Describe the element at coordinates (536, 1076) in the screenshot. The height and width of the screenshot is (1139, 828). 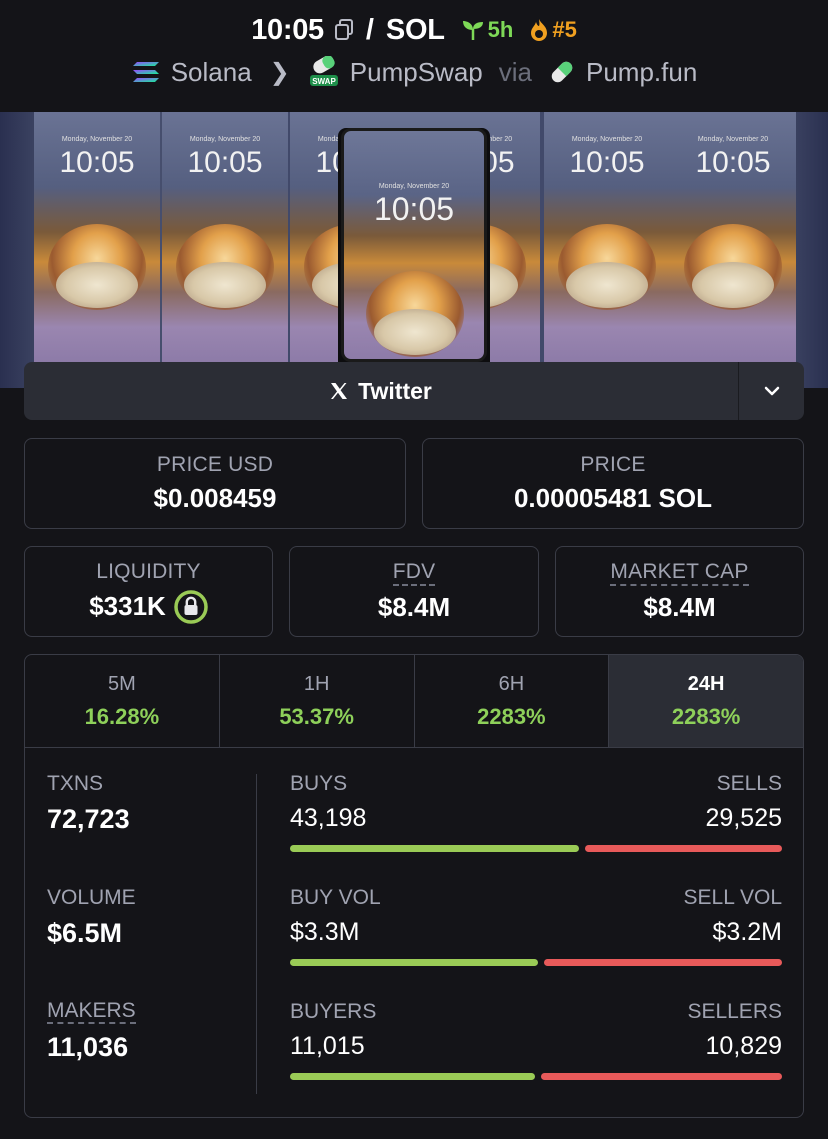
I see `buyers-ratio-bar` at that location.